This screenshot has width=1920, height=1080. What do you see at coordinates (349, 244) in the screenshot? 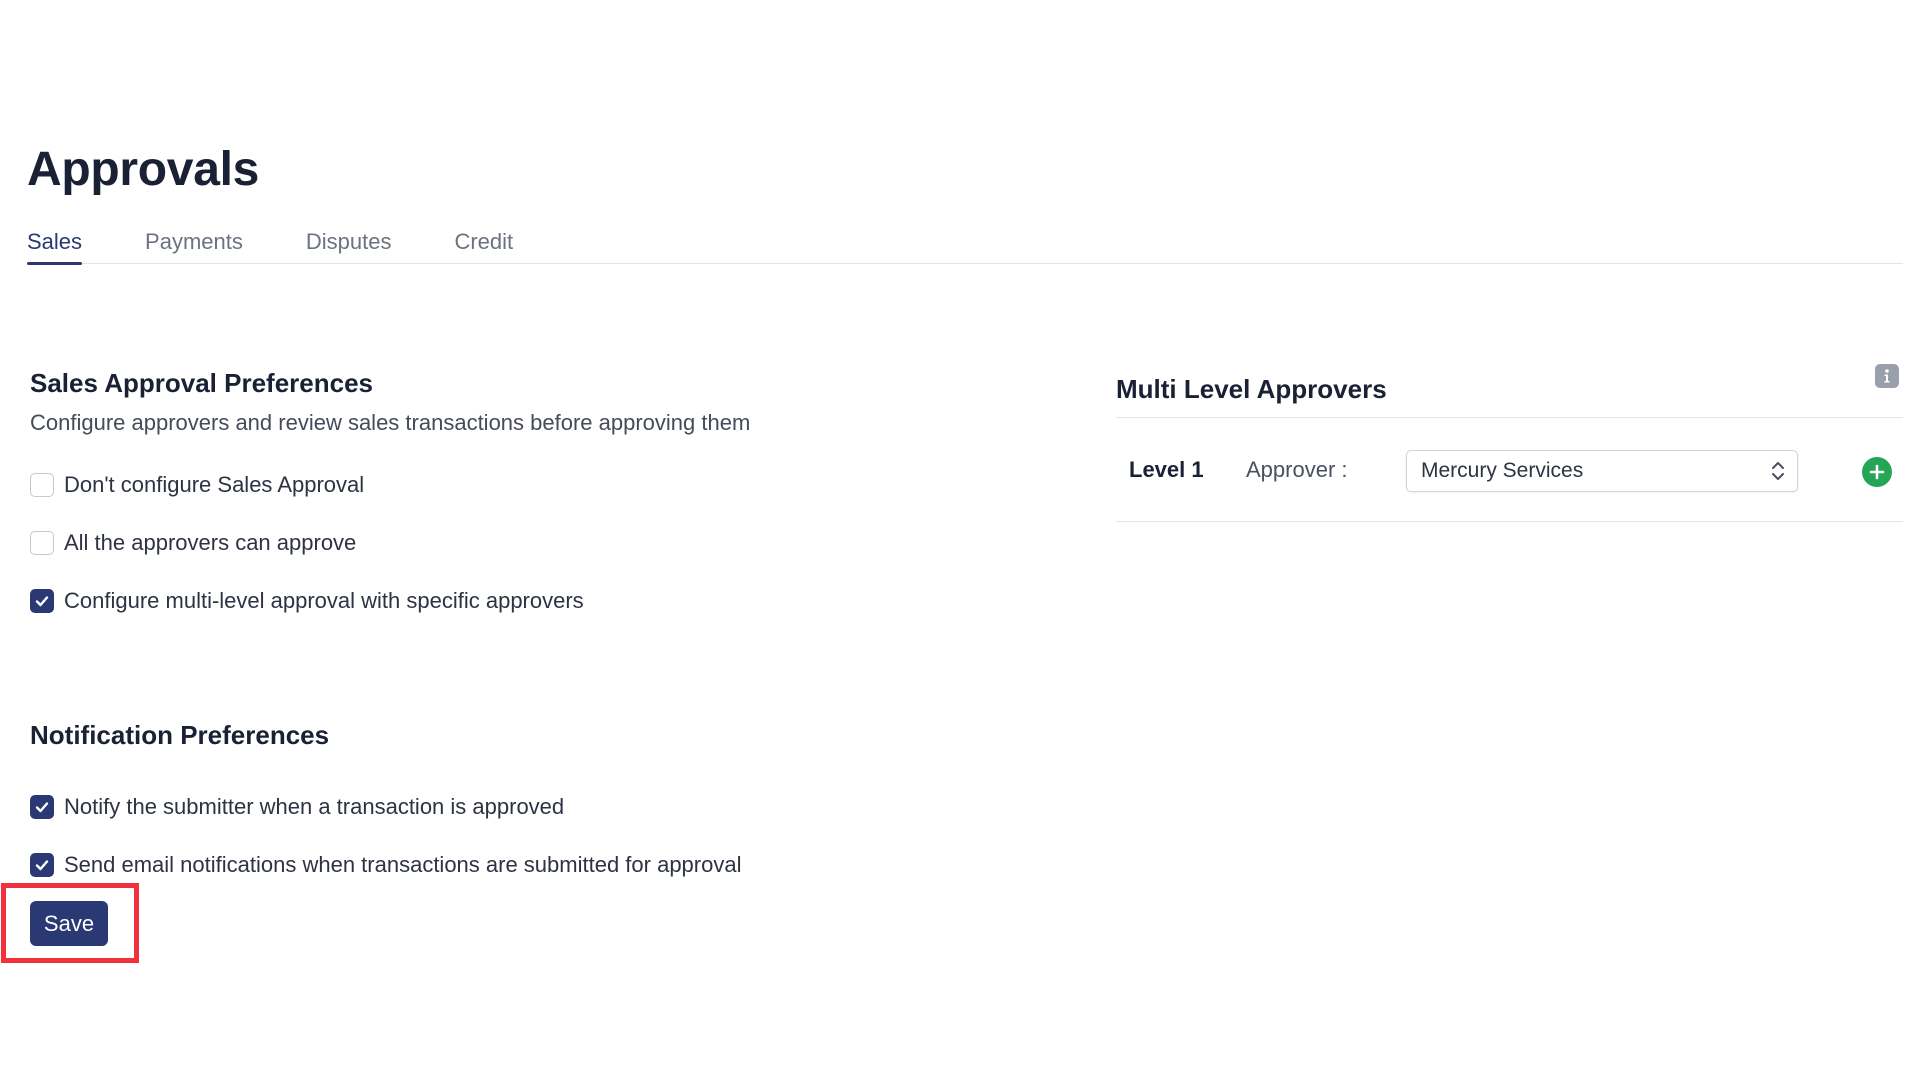
I see `tab-disputes: Disputes` at bounding box center [349, 244].